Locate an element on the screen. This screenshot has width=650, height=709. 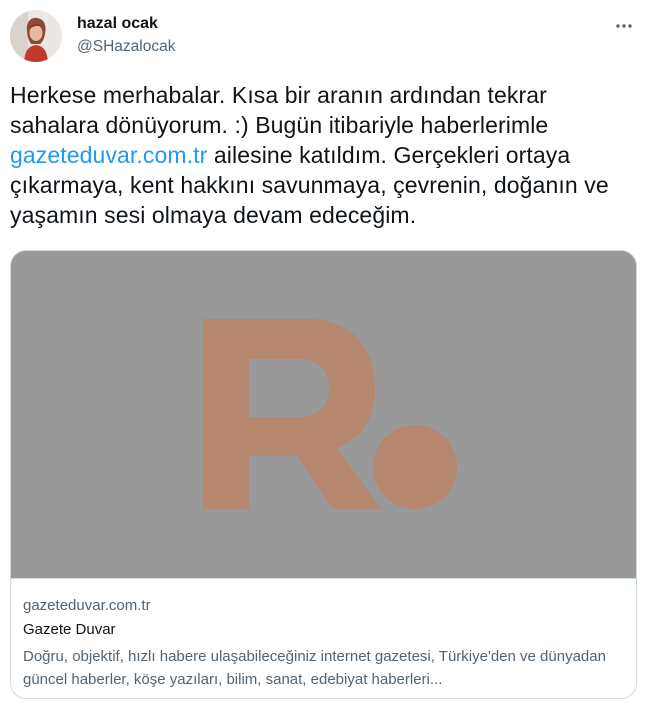
card-title: Gazete Duvar is located at coordinates (69, 629).